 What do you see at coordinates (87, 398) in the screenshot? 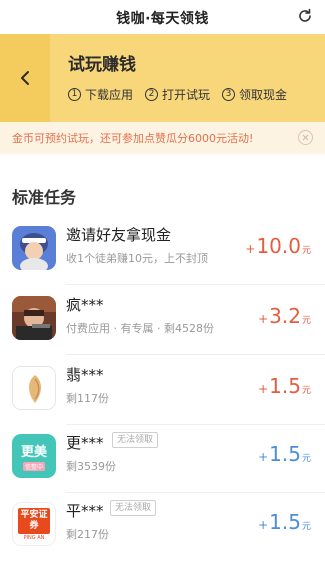
I see `task-subtitle: 剩117份` at bounding box center [87, 398].